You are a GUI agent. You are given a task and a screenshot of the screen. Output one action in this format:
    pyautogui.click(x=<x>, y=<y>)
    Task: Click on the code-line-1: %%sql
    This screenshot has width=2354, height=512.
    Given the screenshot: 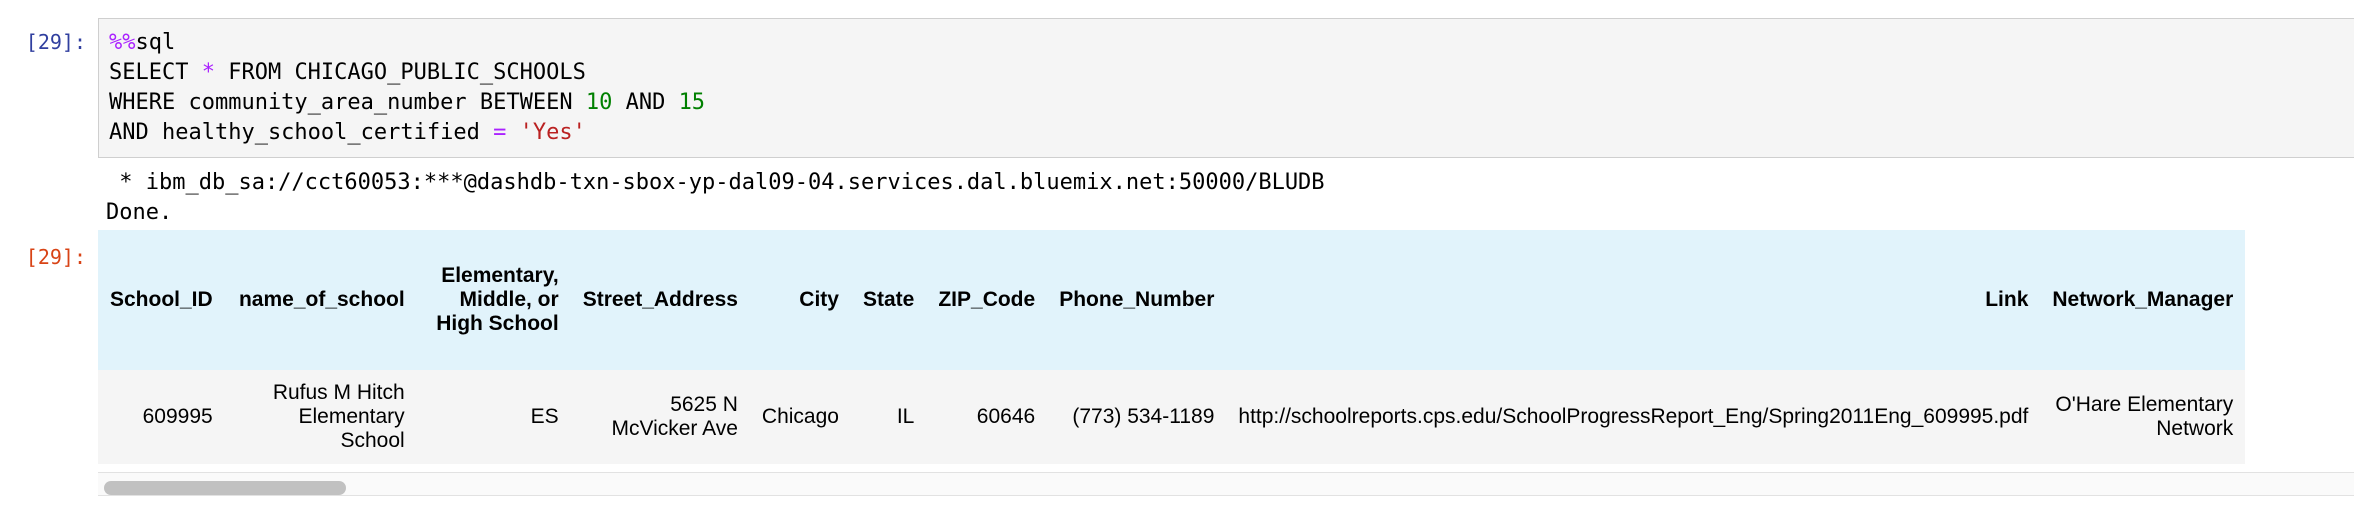 What is the action you would take?
    pyautogui.click(x=142, y=42)
    